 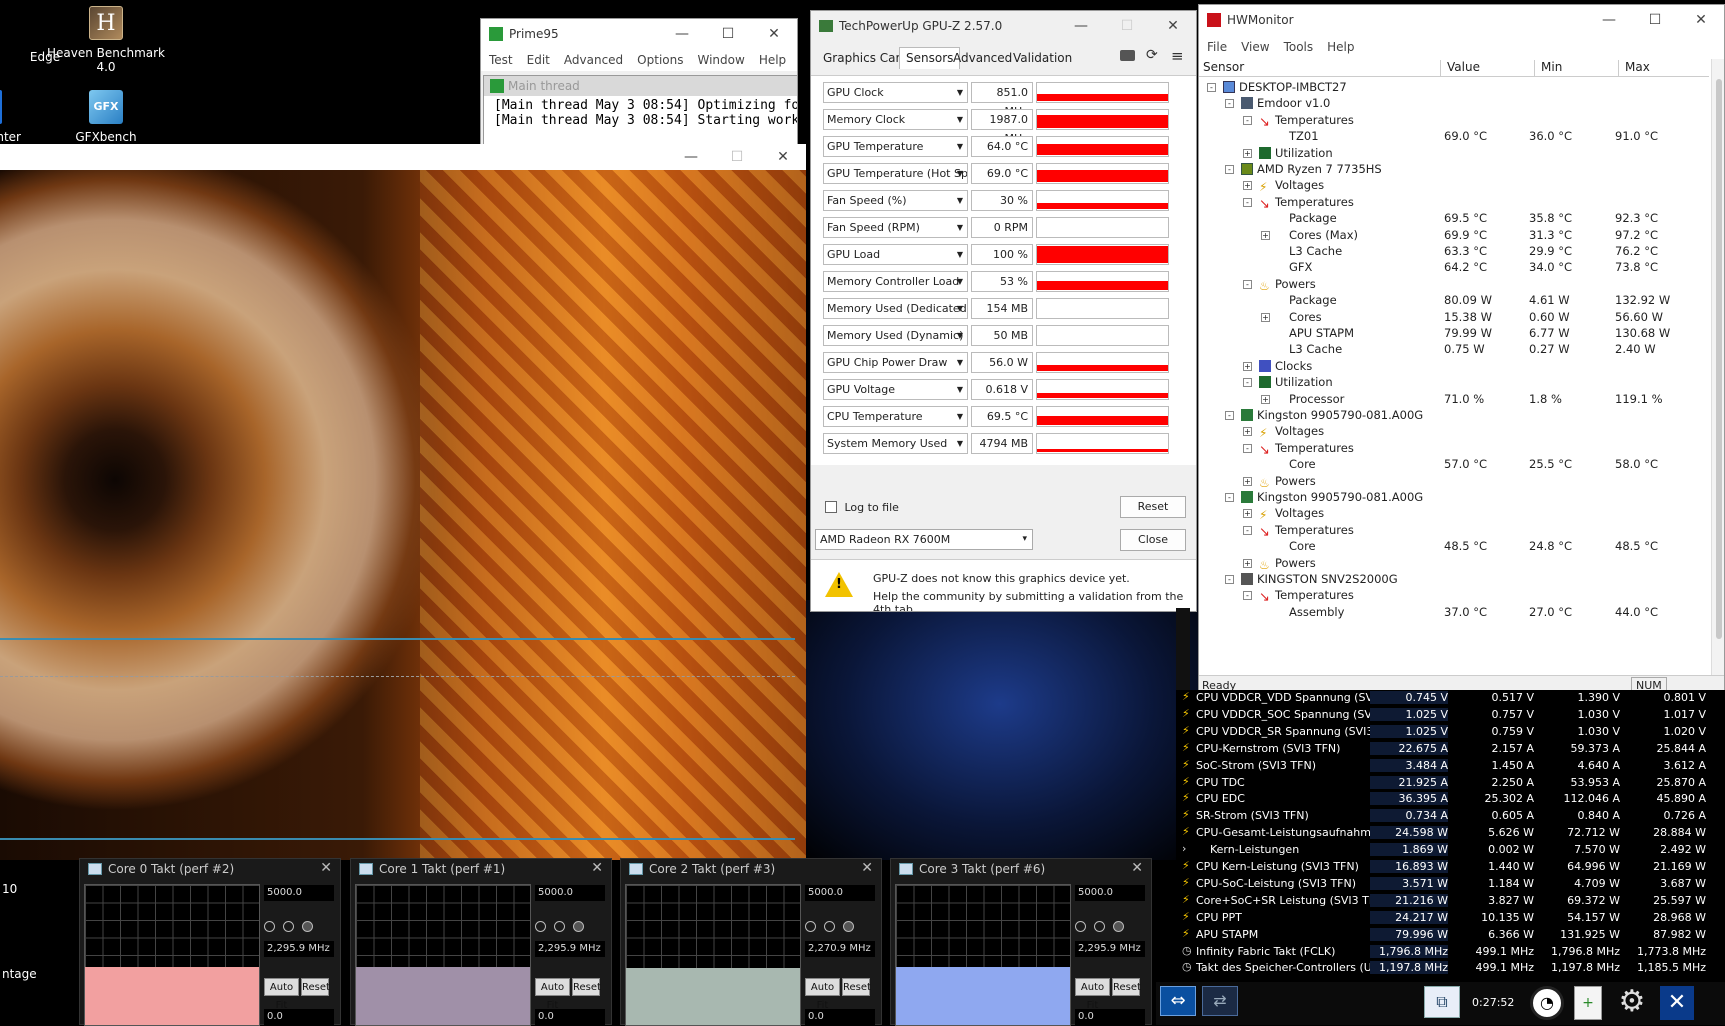 What do you see at coordinates (895, 173) in the screenshot?
I see `sensor-name-dropdown: GPU Temperature (Hot Spot) ▼` at bounding box center [895, 173].